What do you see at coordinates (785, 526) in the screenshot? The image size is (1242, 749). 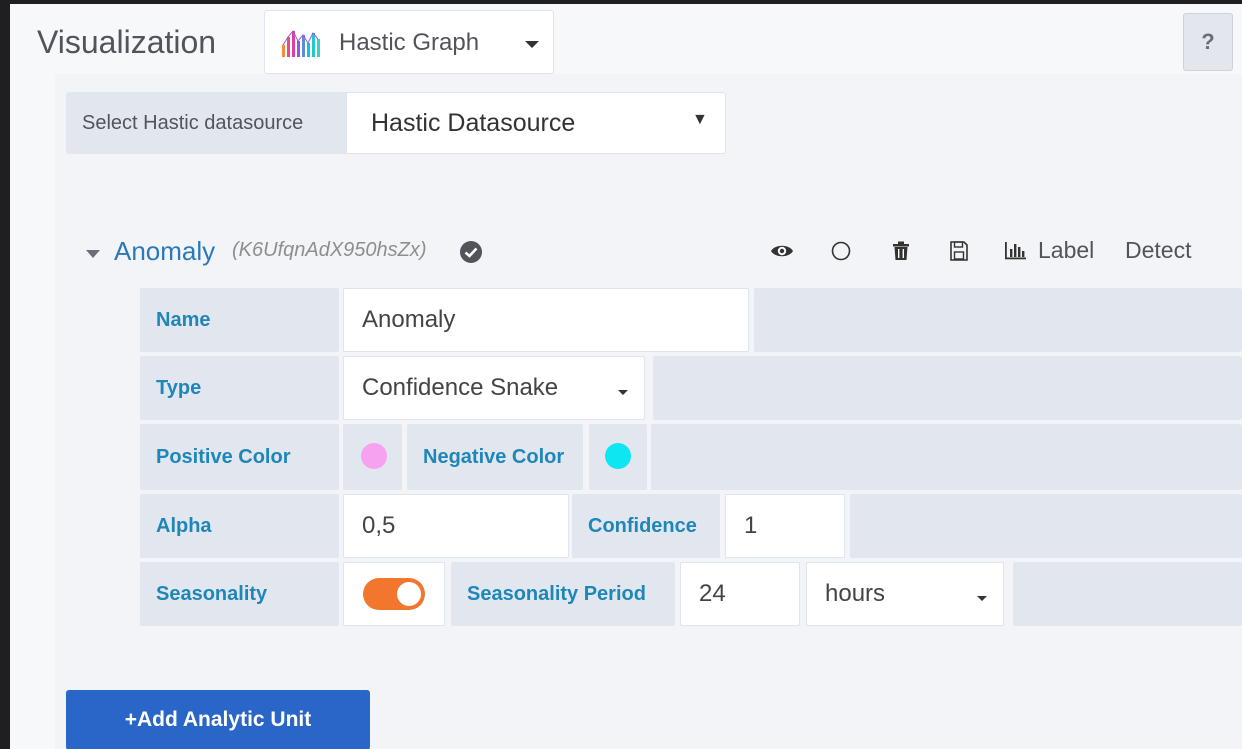 I see `confidence-input: 1` at bounding box center [785, 526].